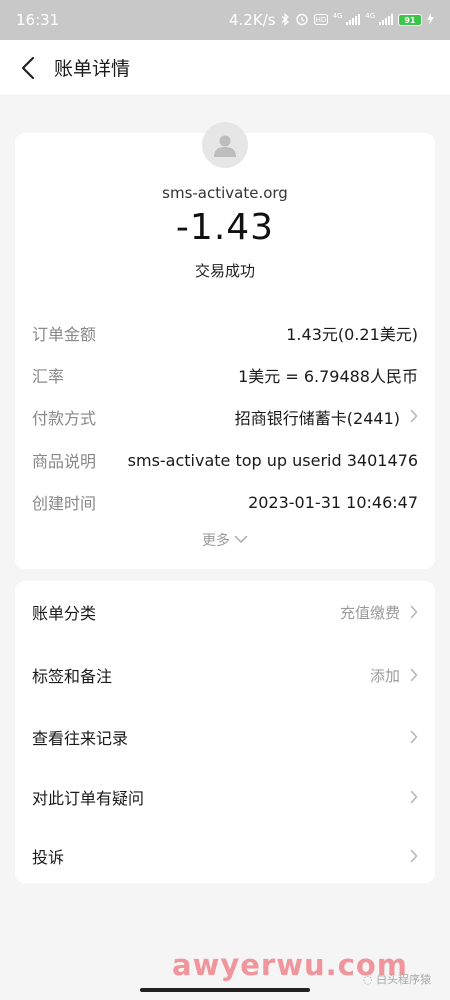  Describe the element at coordinates (352, 334) in the screenshot. I see `detail-value: 1.43元(0.21美元)` at that location.